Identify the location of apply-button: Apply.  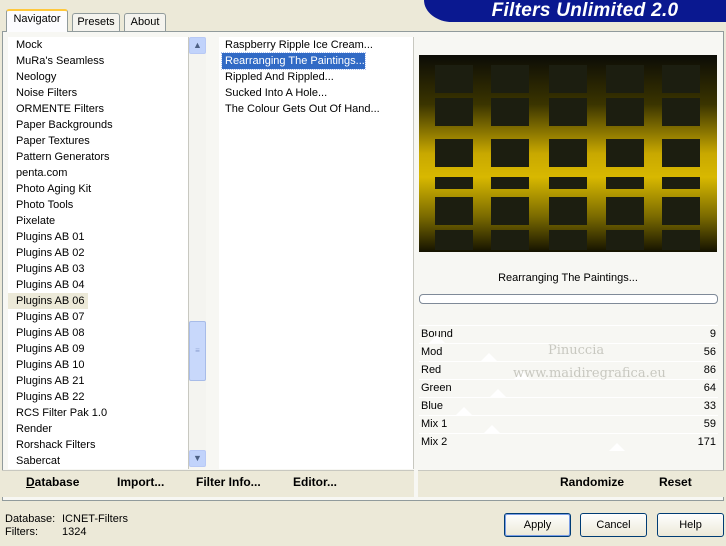
(537, 525).